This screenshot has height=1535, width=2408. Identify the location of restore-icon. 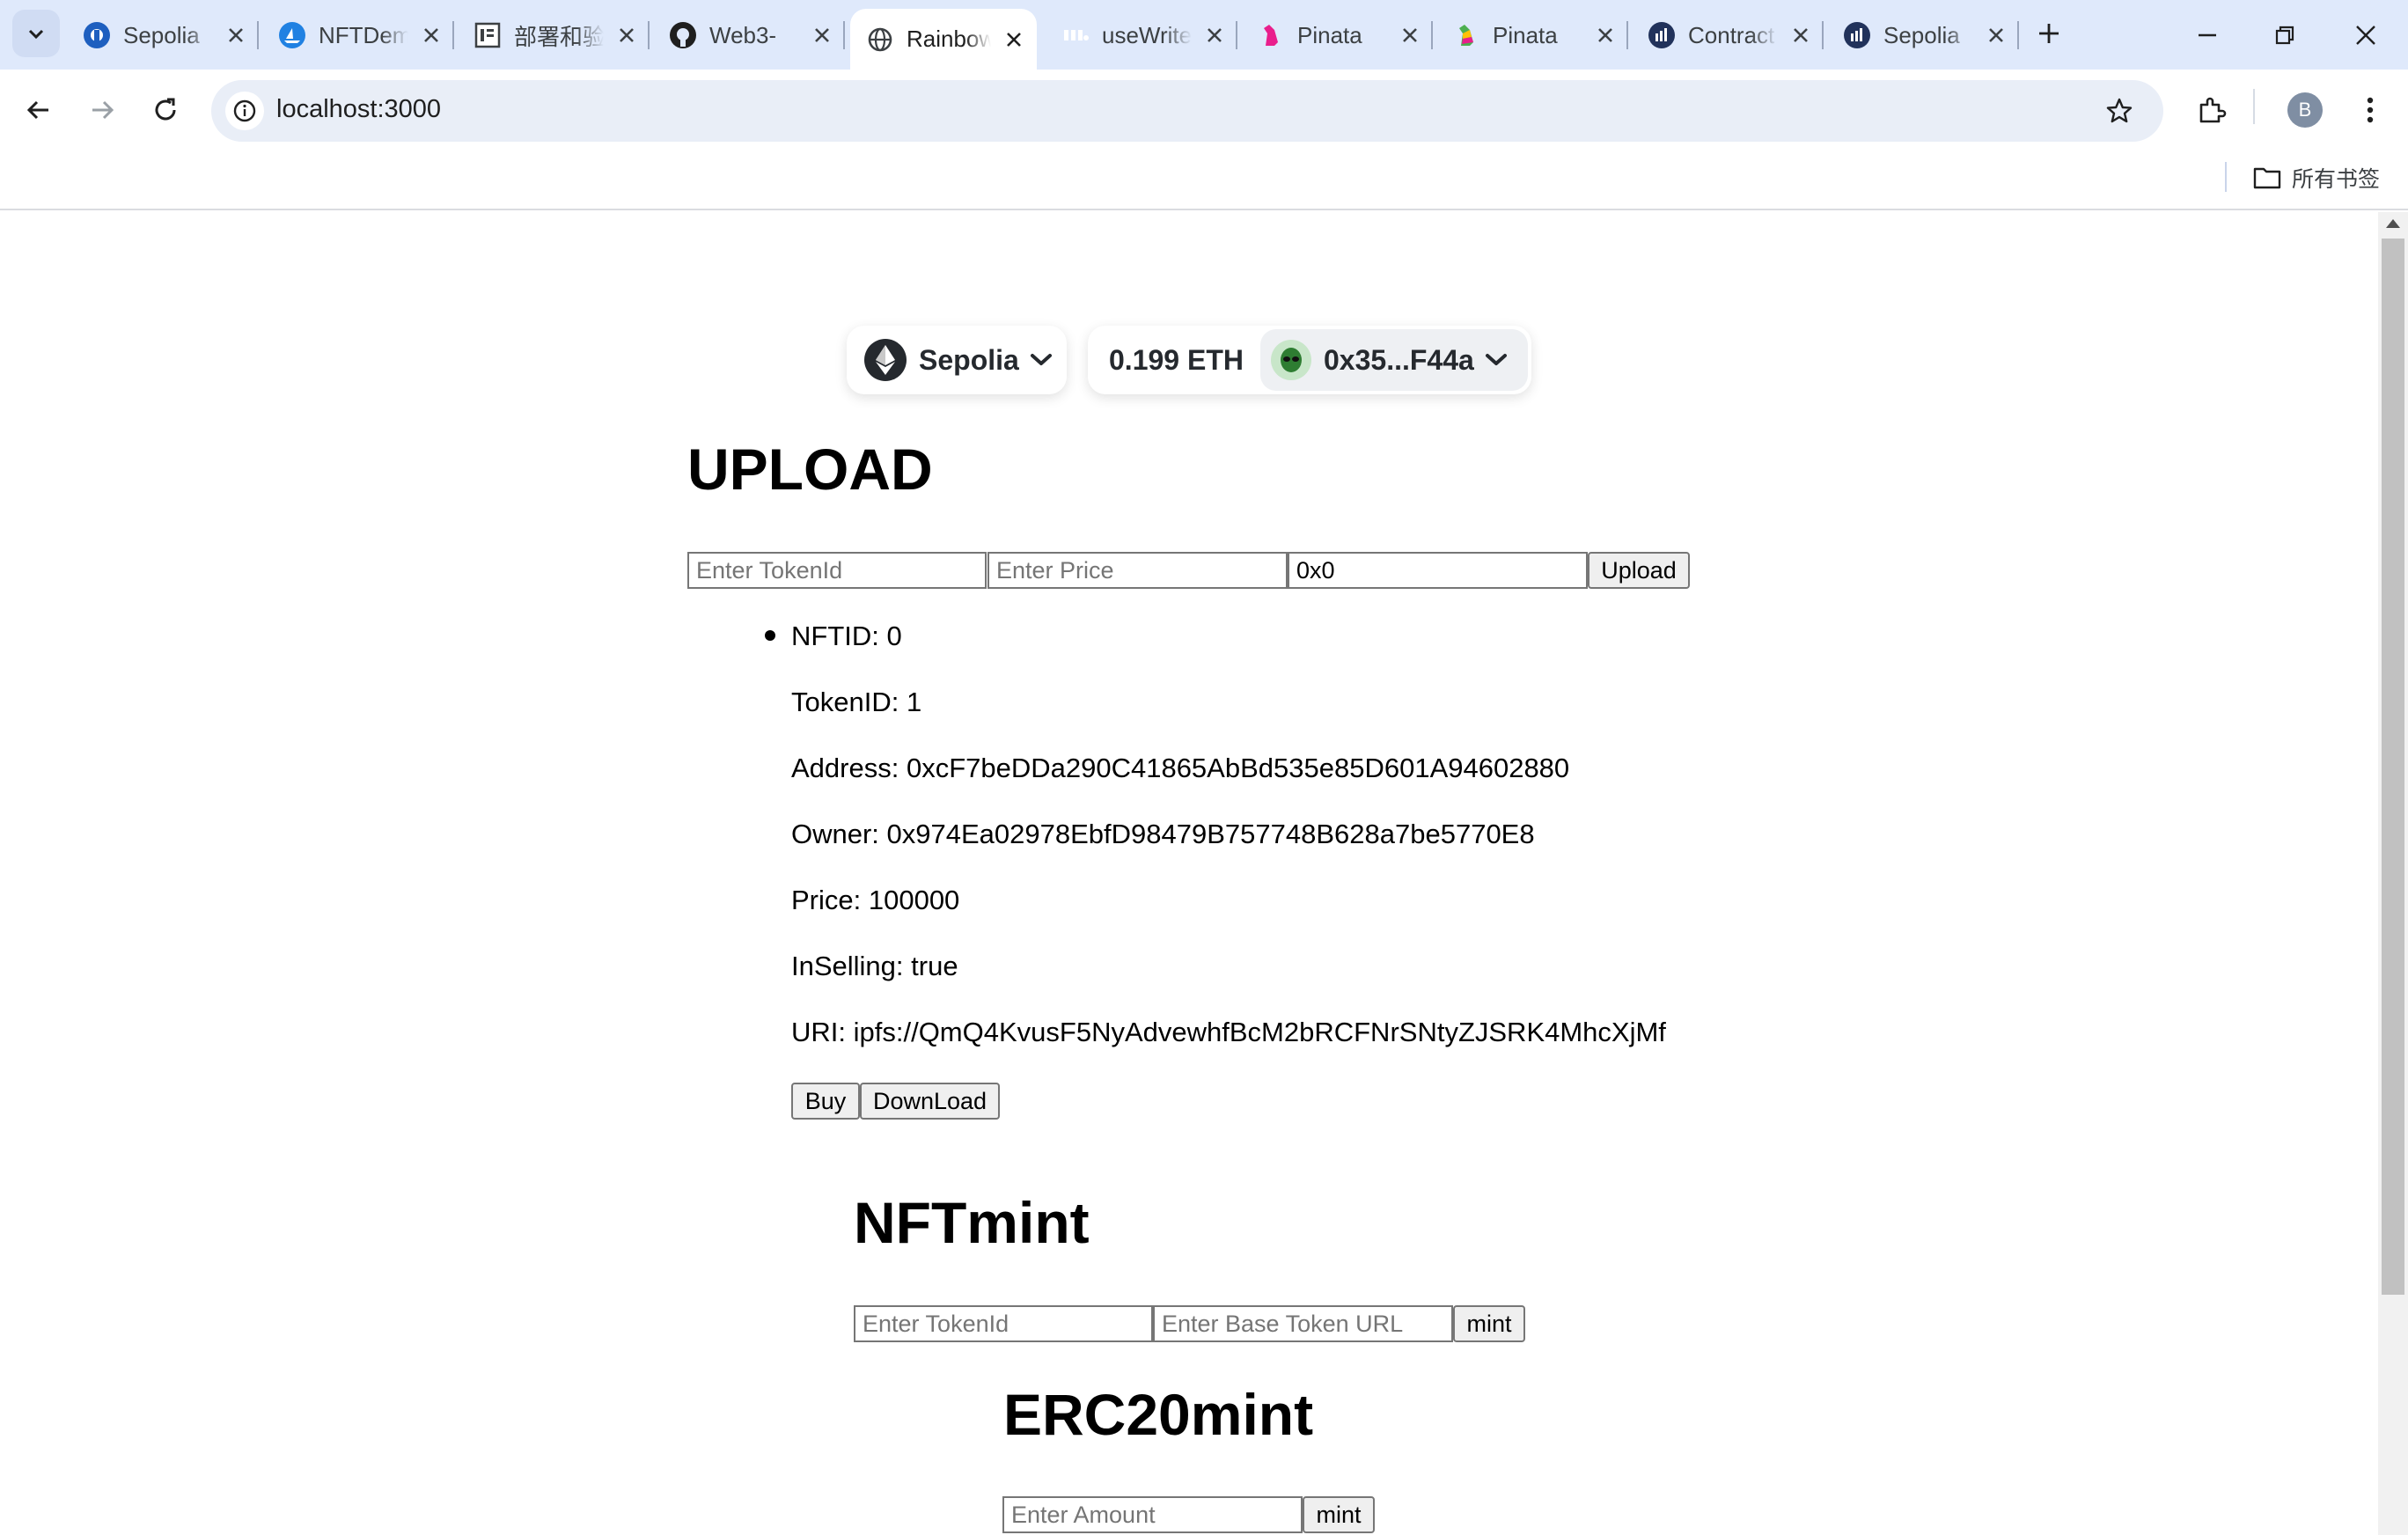
(2284, 35).